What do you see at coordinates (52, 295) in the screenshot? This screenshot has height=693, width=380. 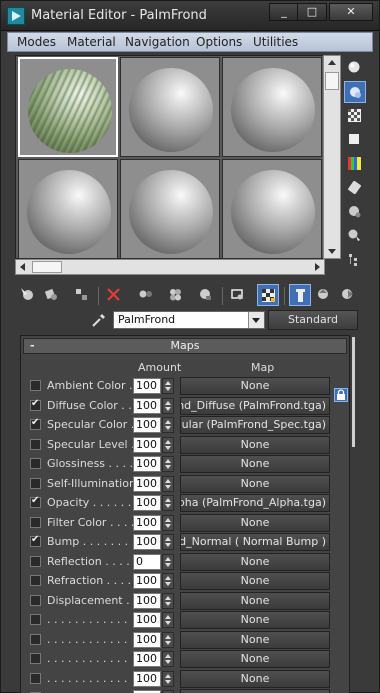 I see `put-material-to-scene-button` at bounding box center [52, 295].